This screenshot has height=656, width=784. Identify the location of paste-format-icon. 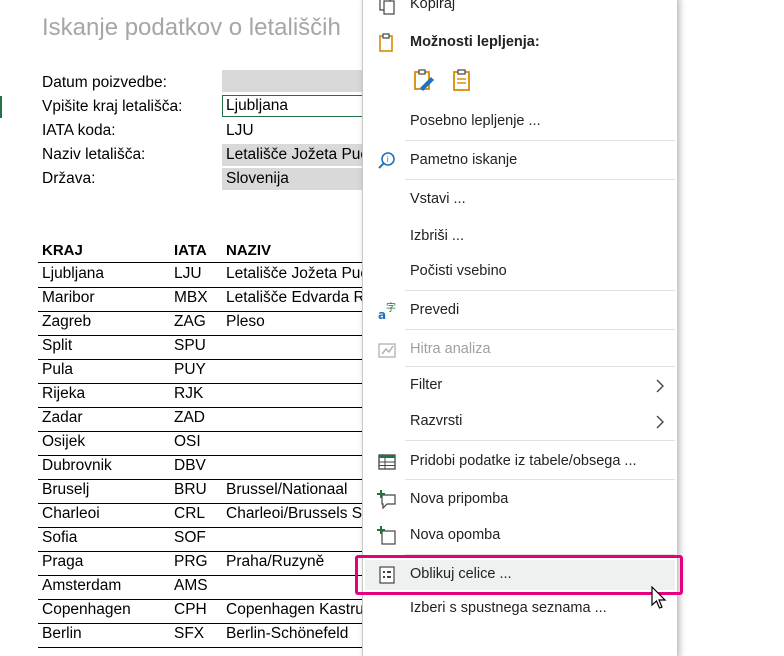
(424, 81).